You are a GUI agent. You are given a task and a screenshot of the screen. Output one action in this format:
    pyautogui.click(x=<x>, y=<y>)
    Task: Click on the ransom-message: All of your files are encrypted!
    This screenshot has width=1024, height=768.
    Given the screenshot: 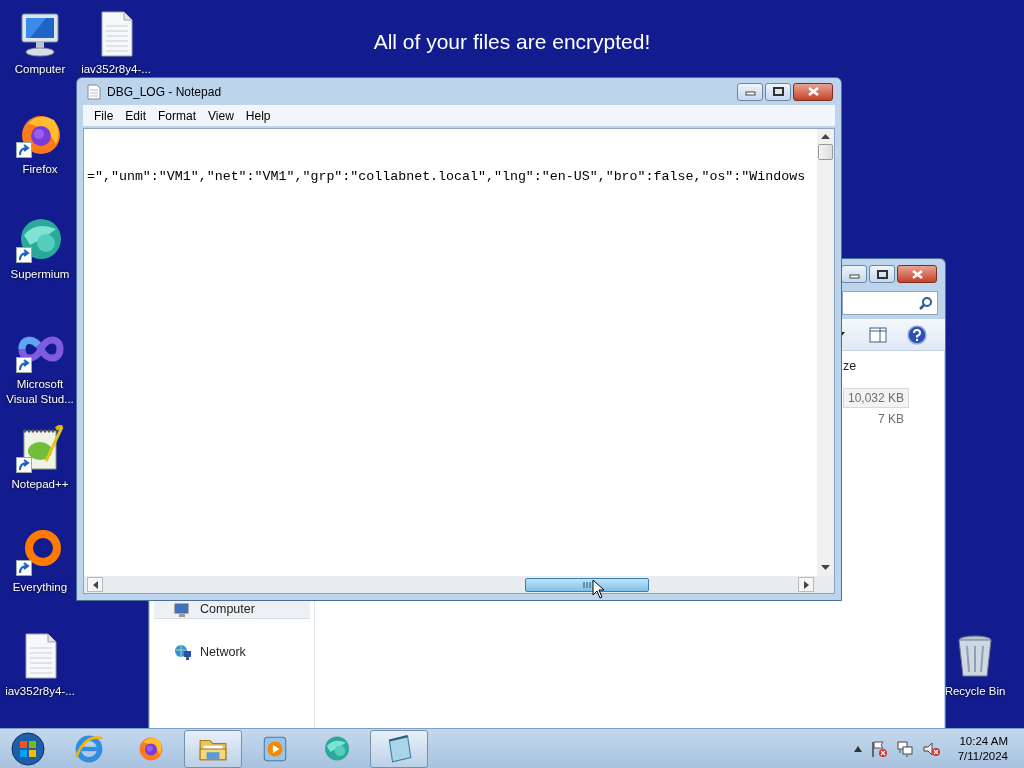 What is the action you would take?
    pyautogui.click(x=512, y=41)
    